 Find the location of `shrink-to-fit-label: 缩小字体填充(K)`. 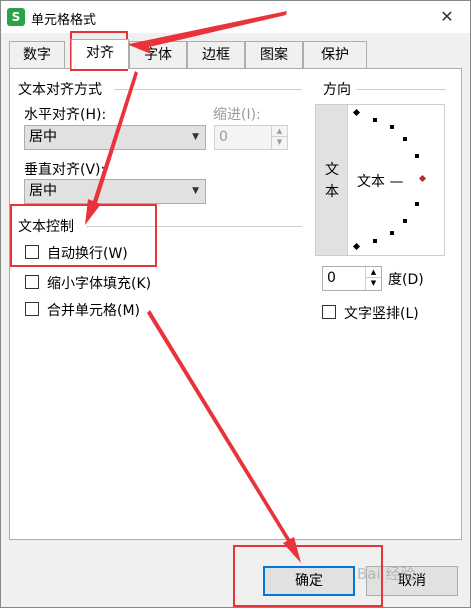

shrink-to-fit-label: 缩小字体填充(K) is located at coordinates (99, 284).